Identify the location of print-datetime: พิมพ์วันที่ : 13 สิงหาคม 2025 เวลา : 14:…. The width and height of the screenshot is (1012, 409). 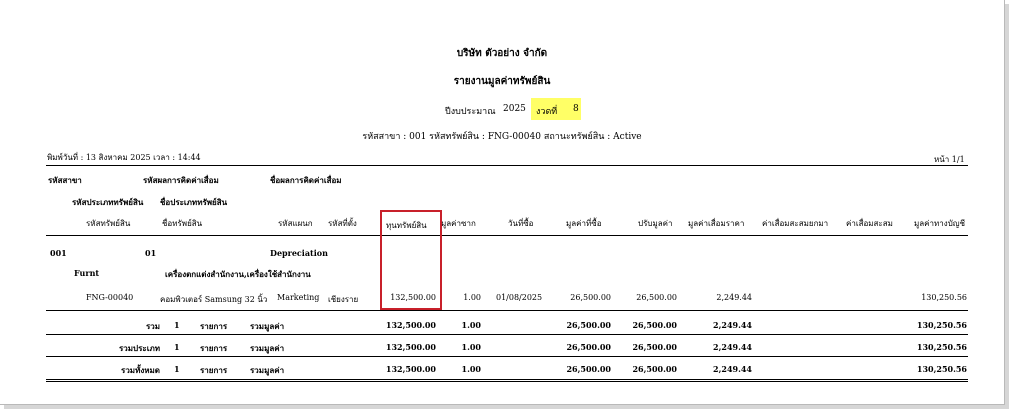
(124, 157).